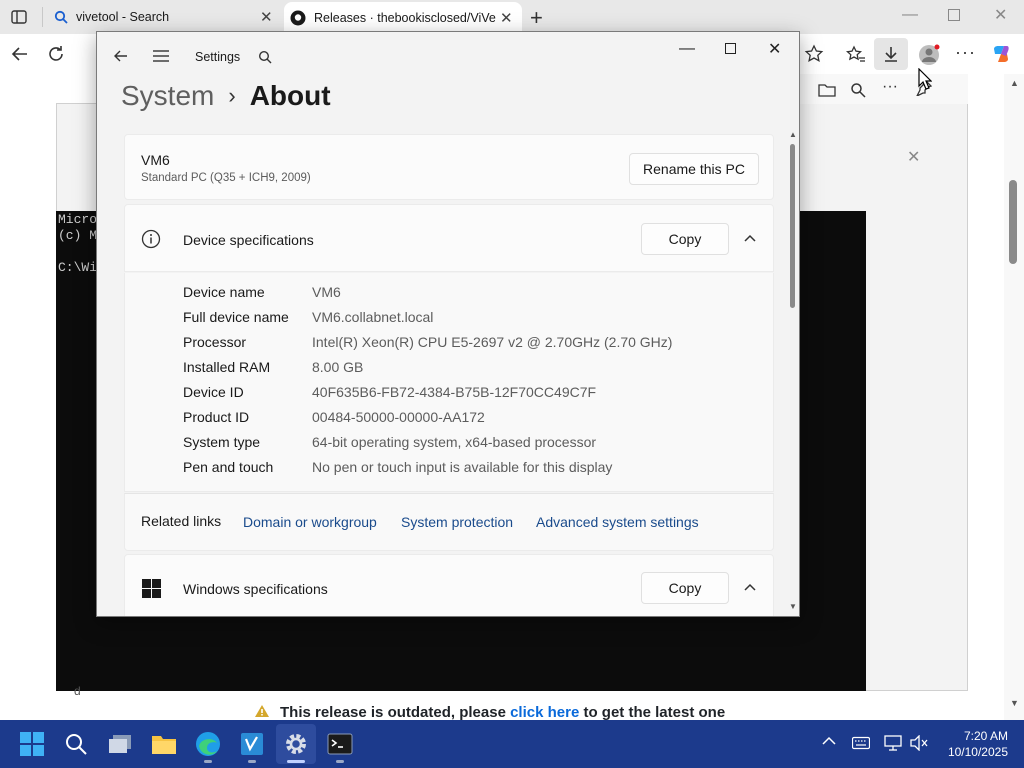  I want to click on download-icon, so click(891, 54).